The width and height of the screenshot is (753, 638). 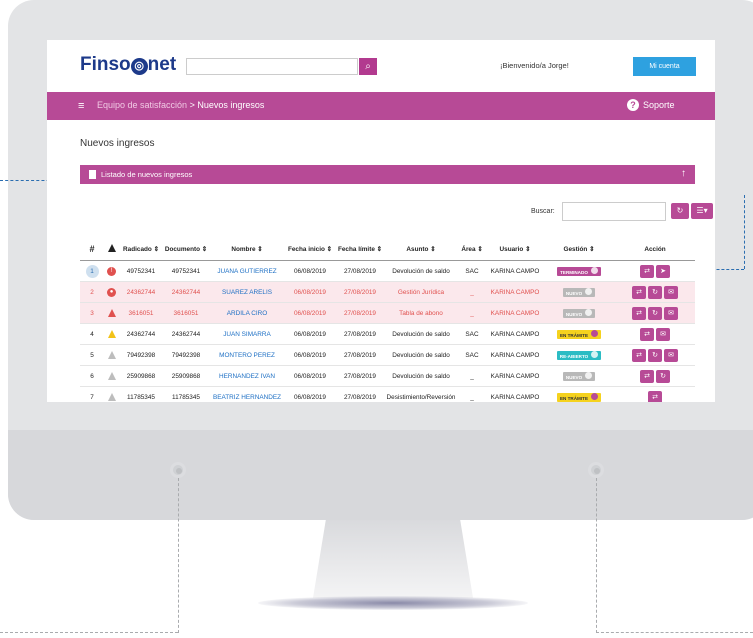 What do you see at coordinates (81, 106) in the screenshot?
I see `menu-icon: ≡` at bounding box center [81, 106].